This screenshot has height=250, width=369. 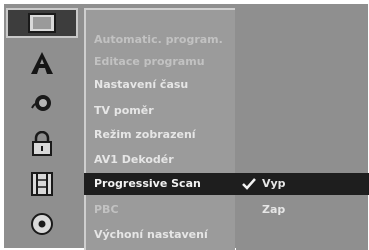 I want to click on checkmark-icon, so click(x=249, y=184).